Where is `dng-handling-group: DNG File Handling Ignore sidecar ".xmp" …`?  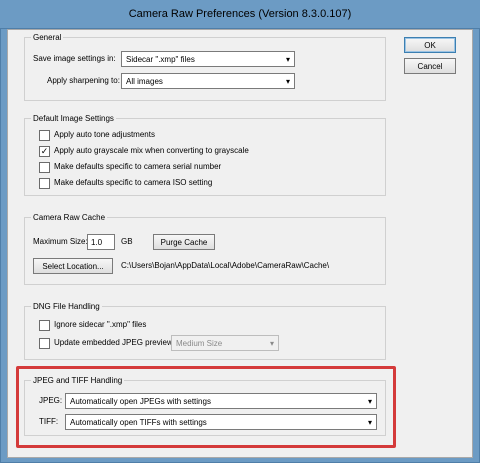 dng-handling-group: DNG File Handling Ignore sidecar ".xmp" … is located at coordinates (205, 330).